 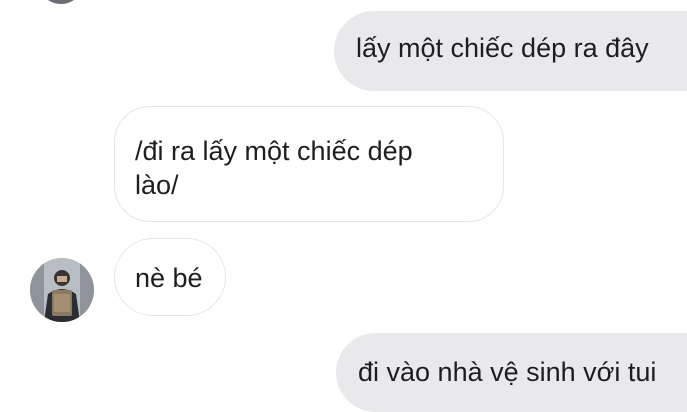 What do you see at coordinates (507, 372) in the screenshot?
I see `message-text: đi vào nhà vệ sinh với tui` at bounding box center [507, 372].